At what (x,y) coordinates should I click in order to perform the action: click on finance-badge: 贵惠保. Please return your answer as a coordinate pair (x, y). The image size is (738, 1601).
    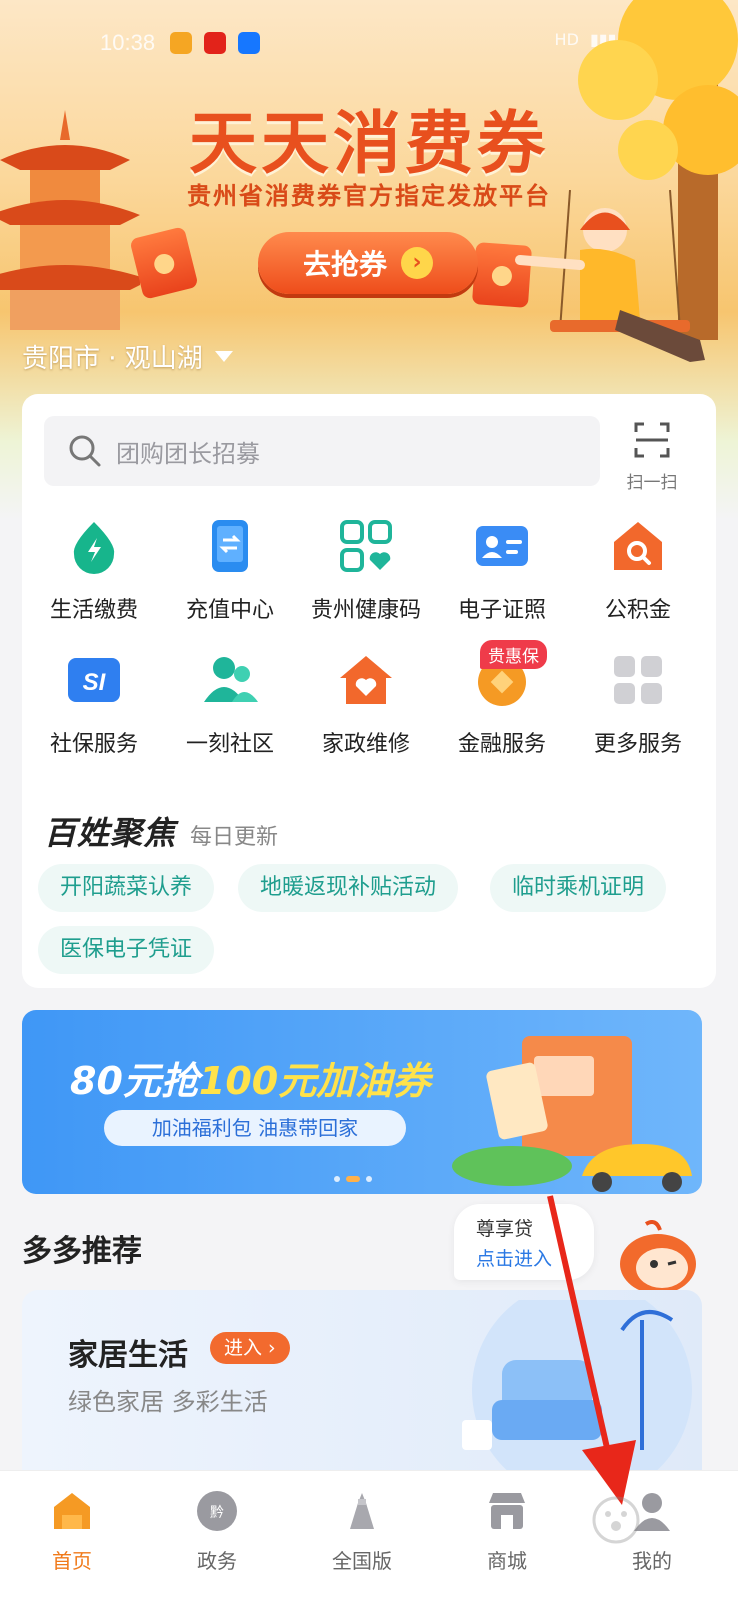
    Looking at the image, I should click on (513, 654).